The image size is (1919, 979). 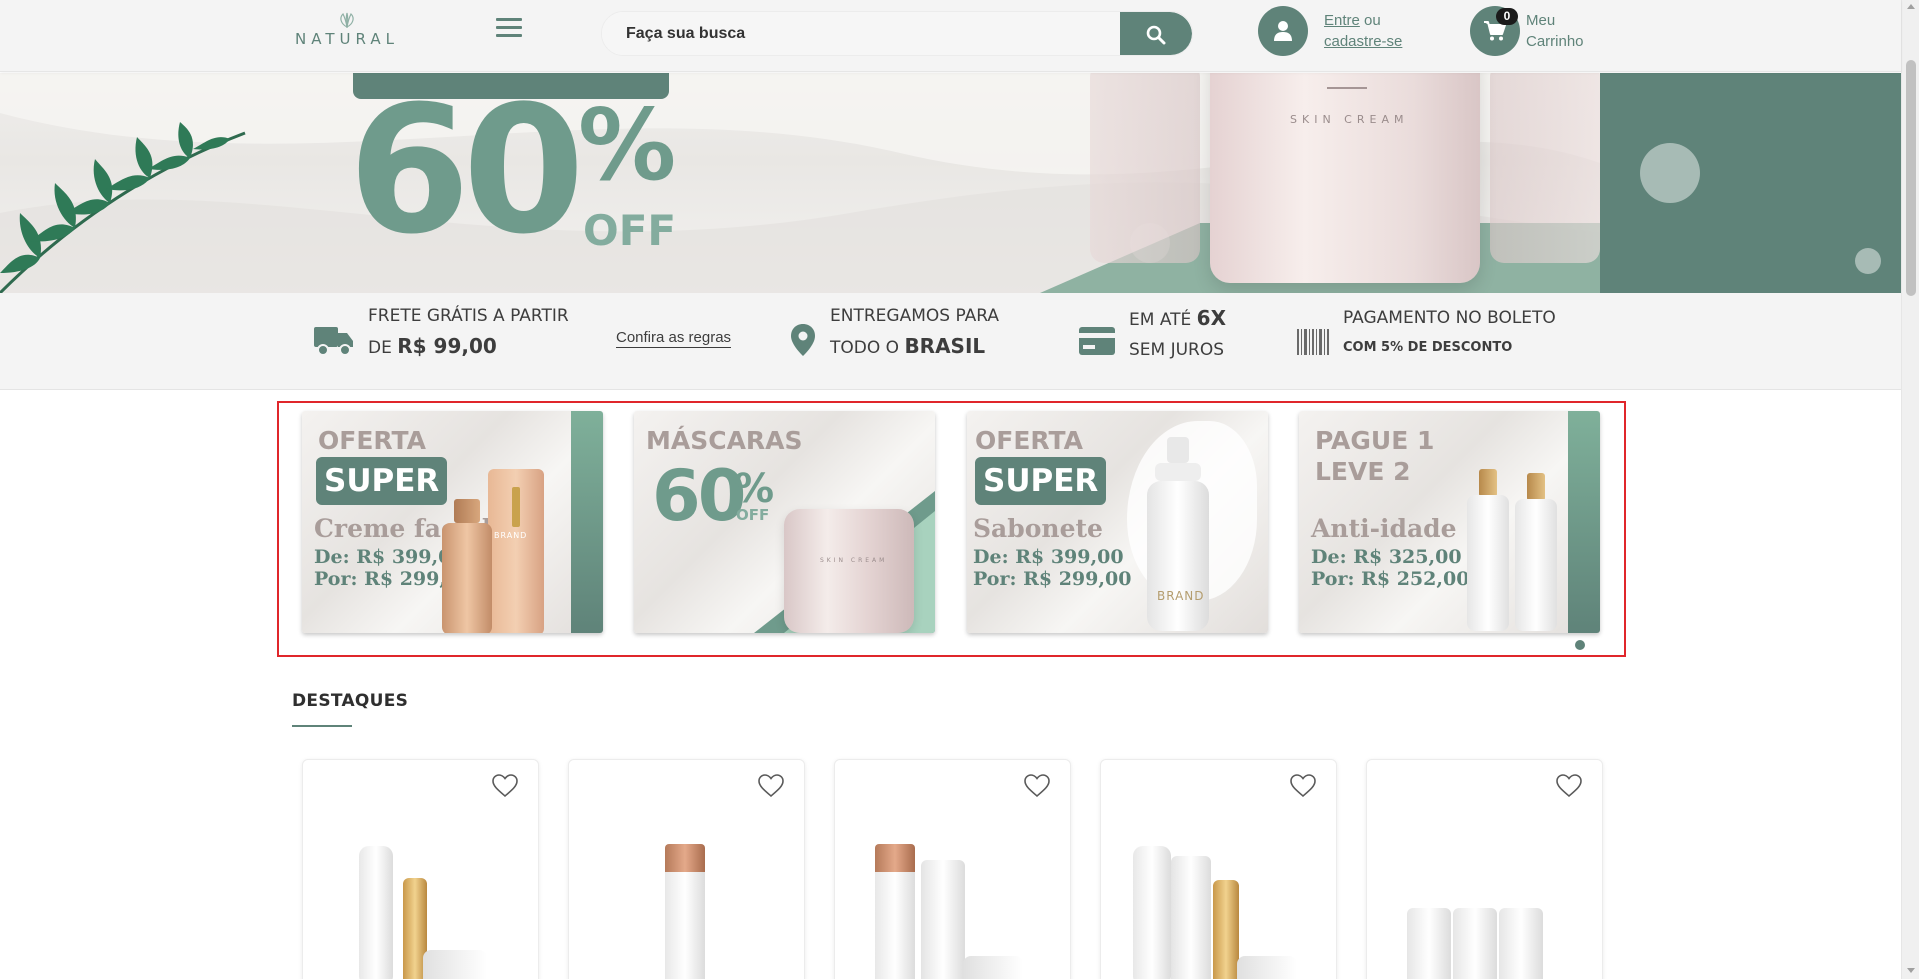 What do you see at coordinates (347, 20) in the screenshot?
I see `leaf-logo-icon` at bounding box center [347, 20].